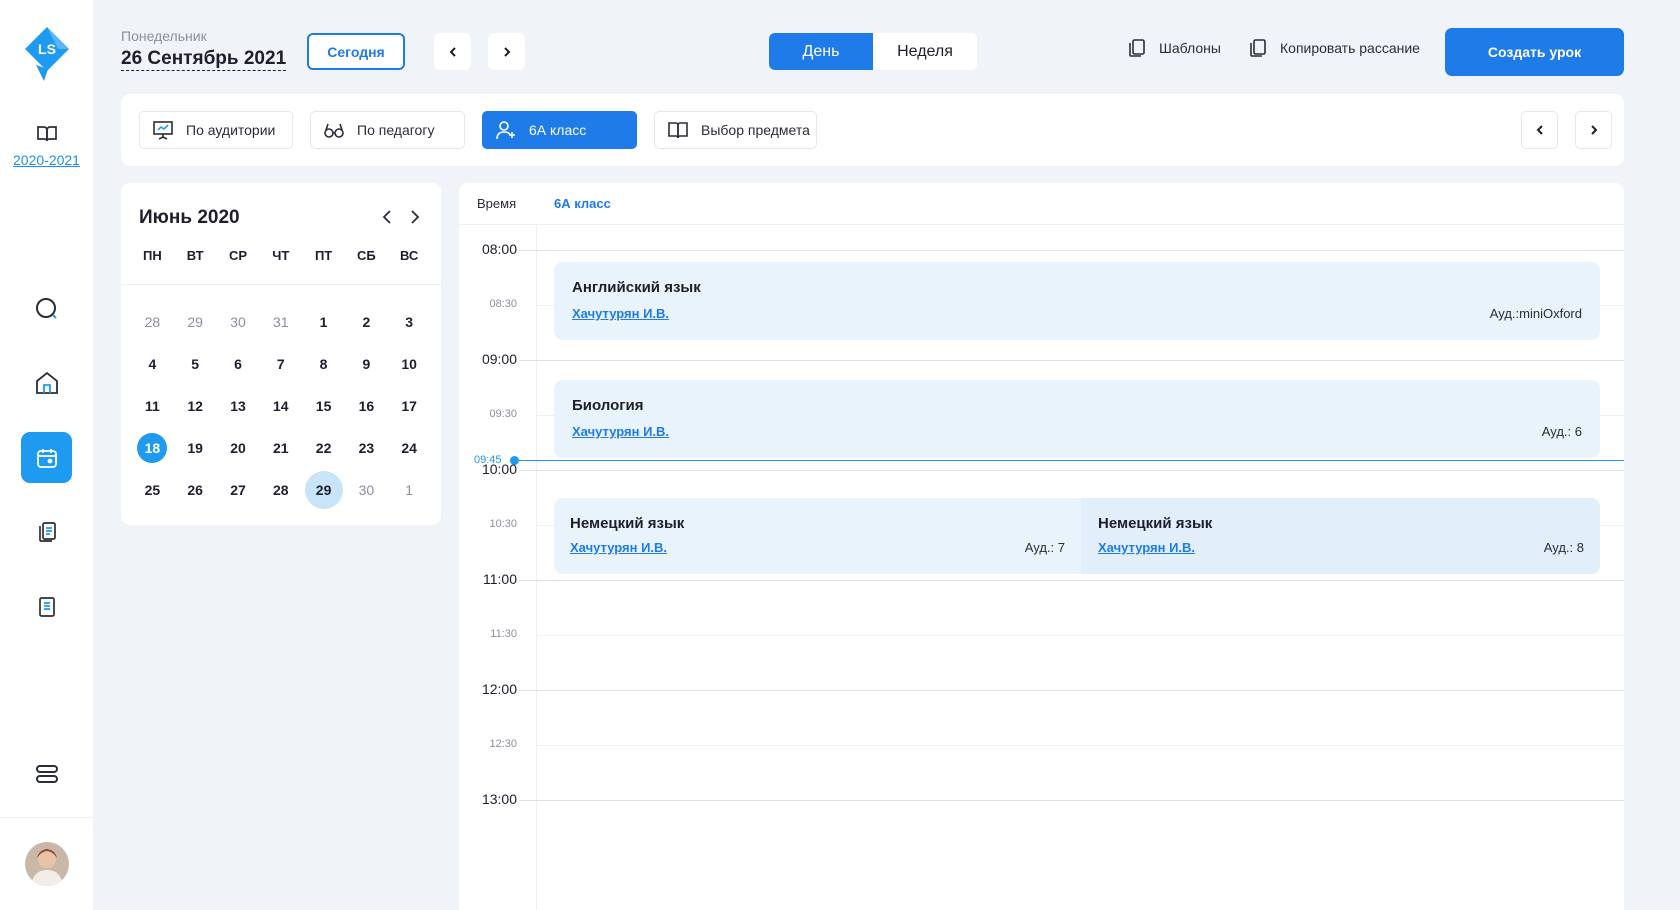  I want to click on calendar-day: 3, so click(409, 322).